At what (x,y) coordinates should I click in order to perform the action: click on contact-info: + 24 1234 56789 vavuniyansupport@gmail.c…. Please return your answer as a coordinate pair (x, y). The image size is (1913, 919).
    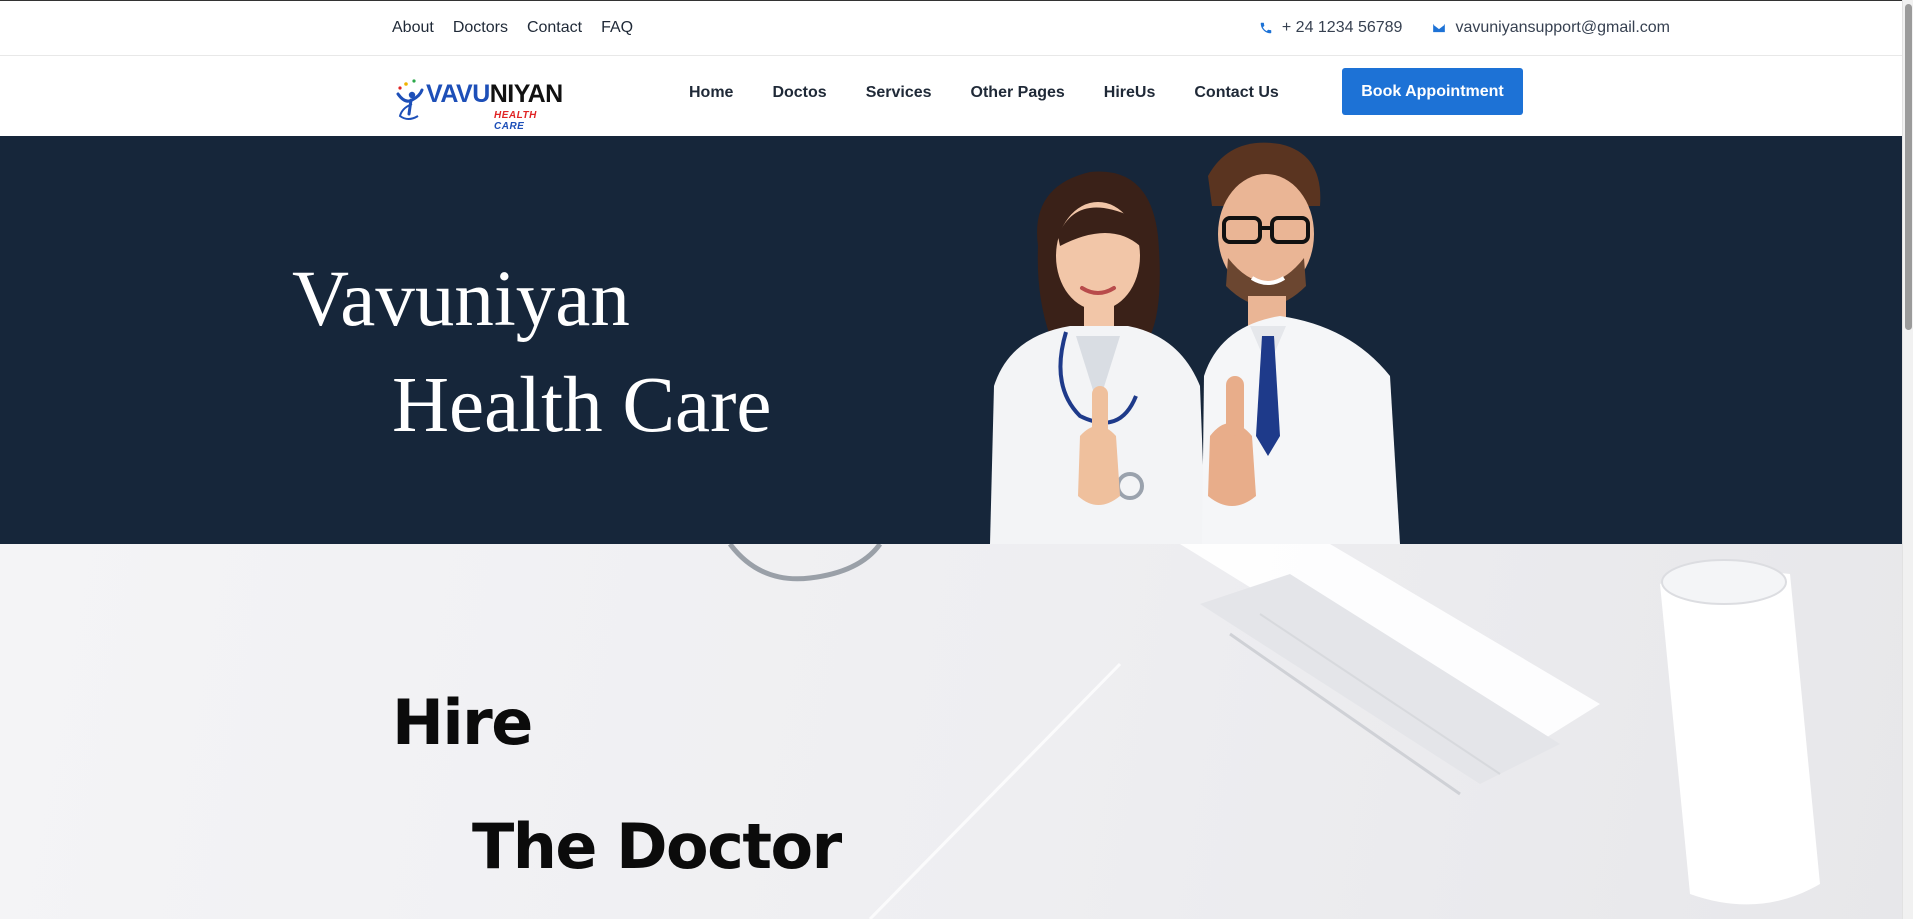
    Looking at the image, I should click on (1464, 28).